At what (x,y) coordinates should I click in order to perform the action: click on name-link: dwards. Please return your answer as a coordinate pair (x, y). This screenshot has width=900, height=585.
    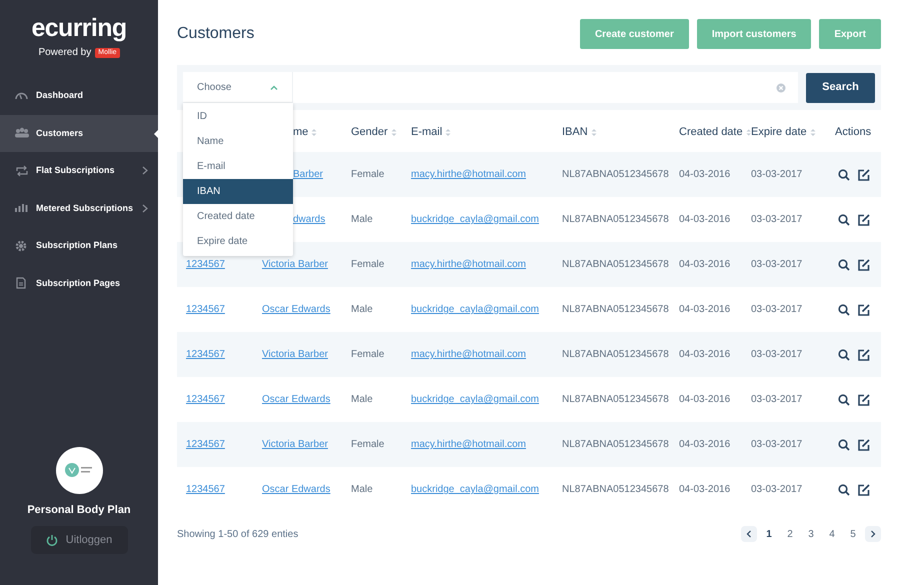
    Looking at the image, I should click on (309, 219).